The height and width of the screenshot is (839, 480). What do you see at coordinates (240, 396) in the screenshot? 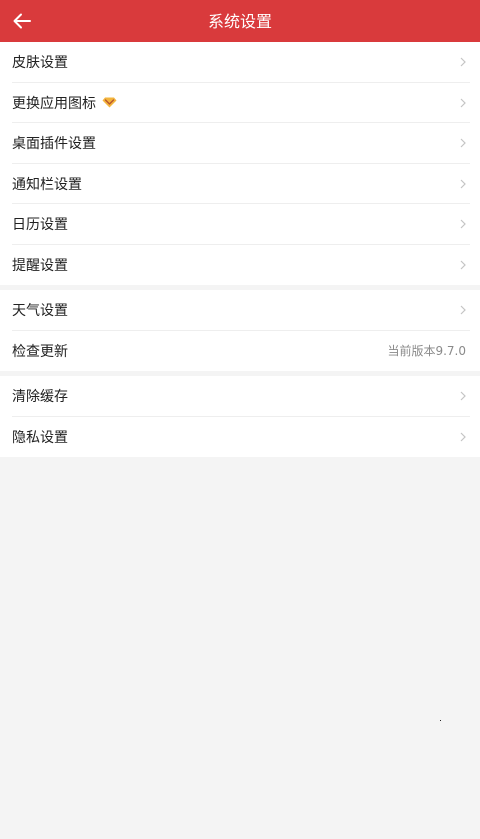
I see `clear-cache-item: 清除缓存` at bounding box center [240, 396].